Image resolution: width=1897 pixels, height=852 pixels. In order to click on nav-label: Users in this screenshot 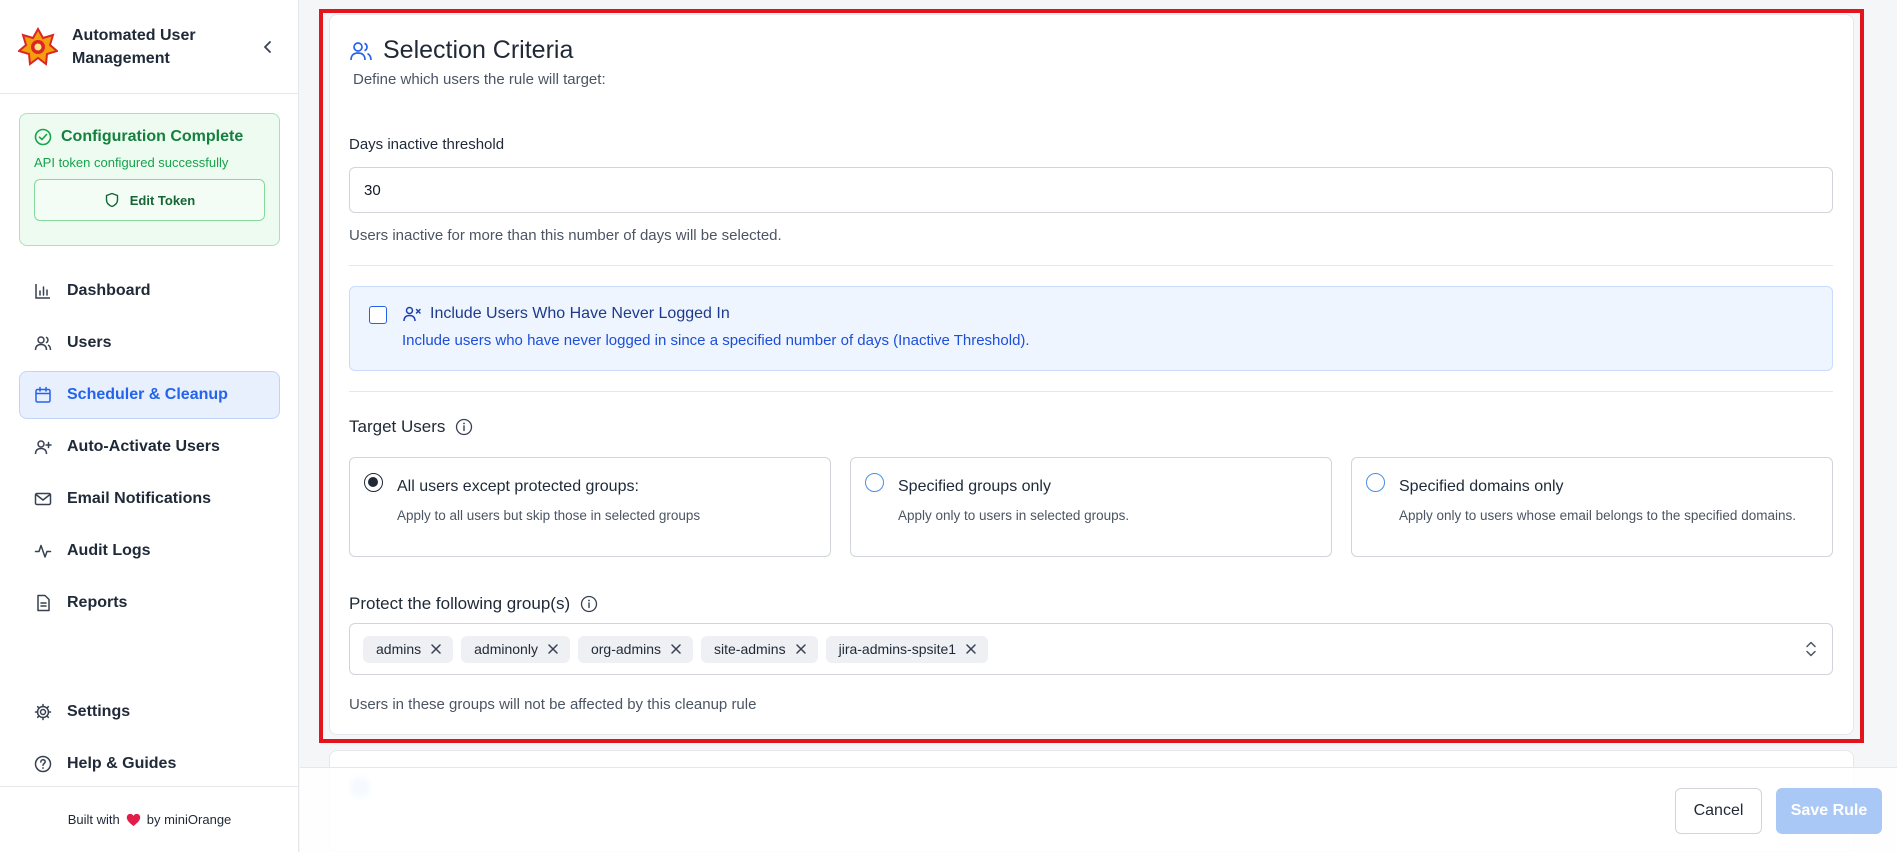, I will do `click(89, 342)`.